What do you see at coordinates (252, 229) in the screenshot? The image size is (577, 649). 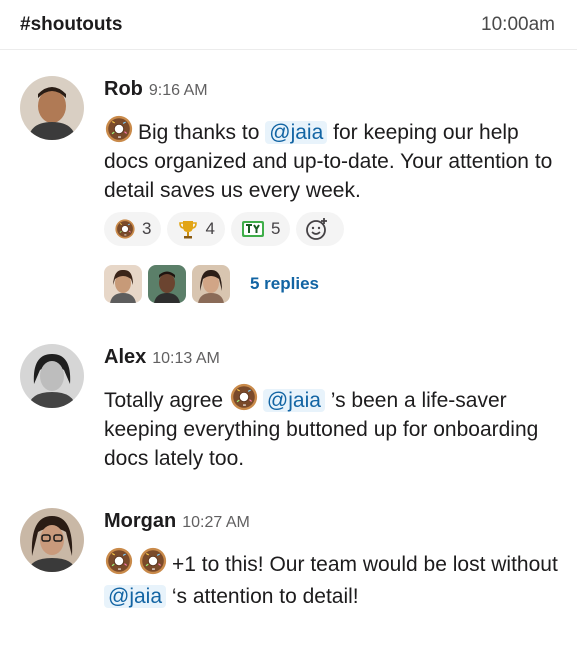 I see `ty-icon` at bounding box center [252, 229].